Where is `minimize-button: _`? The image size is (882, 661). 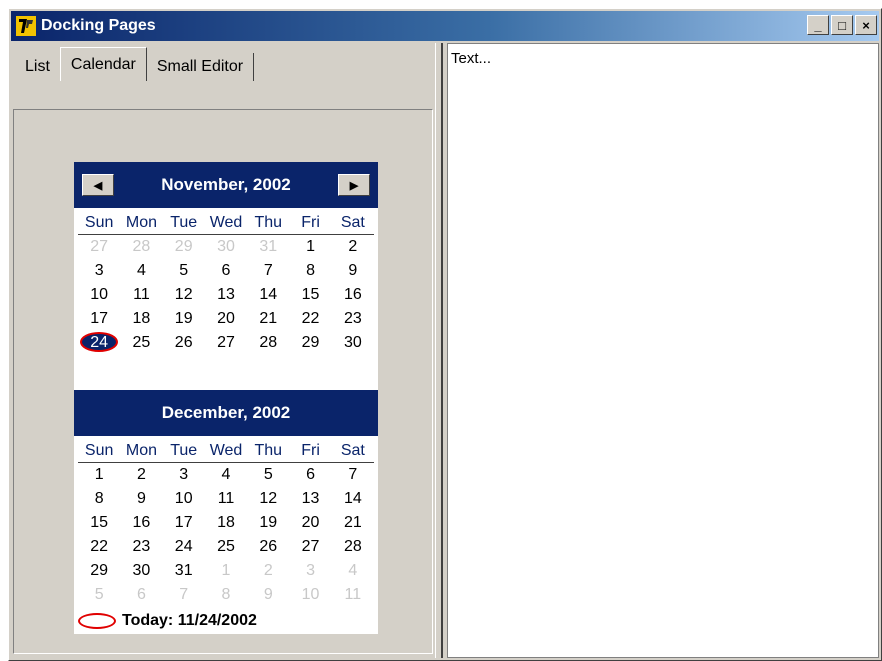 minimize-button: _ is located at coordinates (818, 25).